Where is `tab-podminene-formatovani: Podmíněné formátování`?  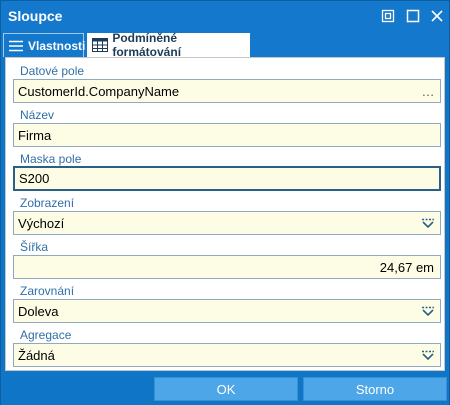
tab-podminene-formatovani: Podmíněné formátování is located at coordinates (168, 45).